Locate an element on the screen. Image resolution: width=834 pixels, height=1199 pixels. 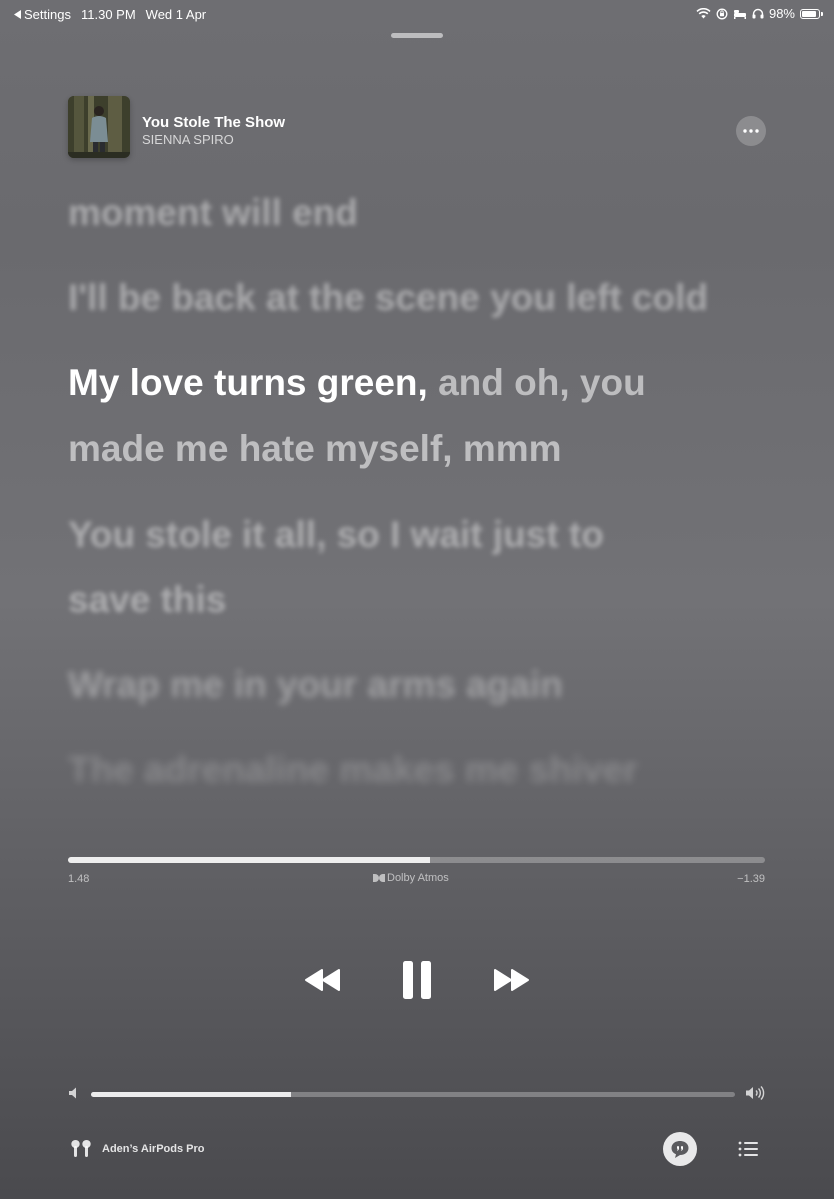
album-art-image is located at coordinates (99, 127).